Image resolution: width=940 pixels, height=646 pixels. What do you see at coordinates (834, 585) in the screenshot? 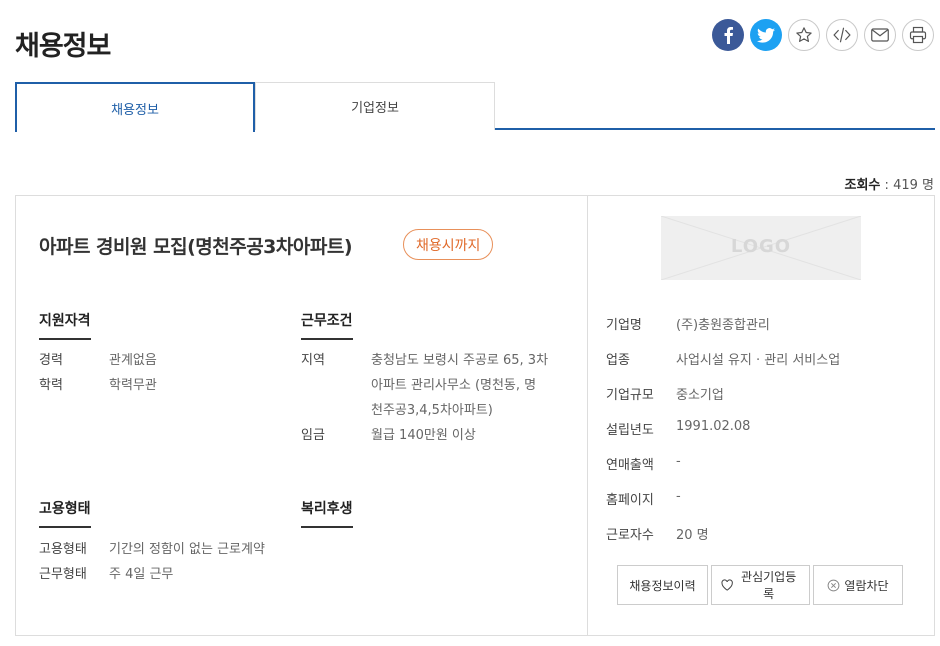
I see `block-icon` at bounding box center [834, 585].